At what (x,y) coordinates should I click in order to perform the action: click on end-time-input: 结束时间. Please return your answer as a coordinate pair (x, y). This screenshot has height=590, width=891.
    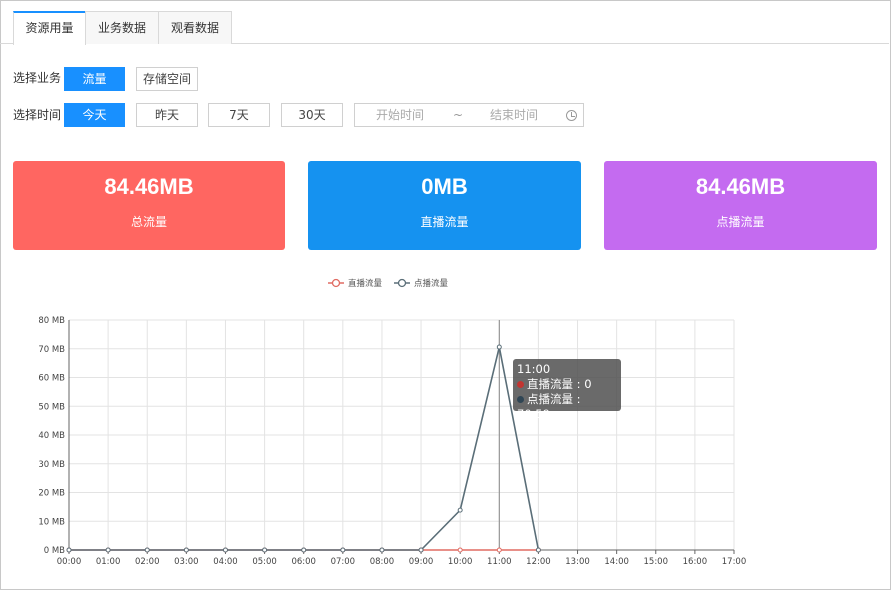
    Looking at the image, I should click on (514, 115).